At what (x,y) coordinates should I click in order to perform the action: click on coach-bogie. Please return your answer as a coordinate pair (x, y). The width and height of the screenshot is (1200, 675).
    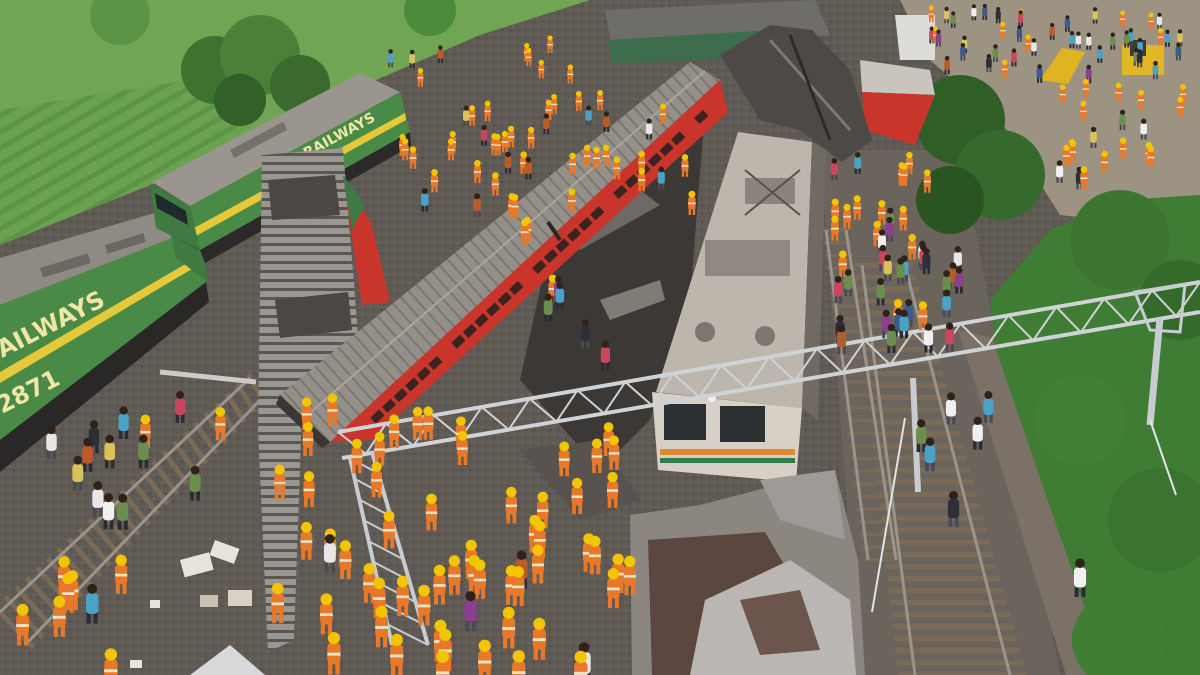
    Looking at the image, I should click on (304, 197).